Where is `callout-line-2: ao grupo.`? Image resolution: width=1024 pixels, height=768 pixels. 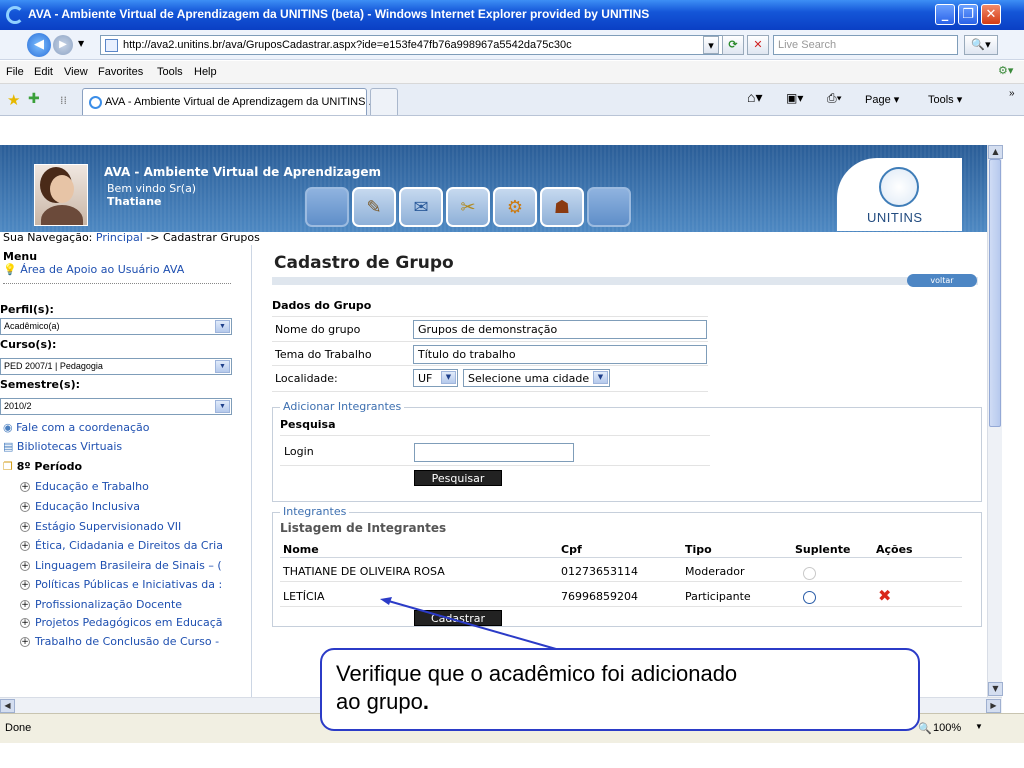
callout-line-2: ao grupo. is located at coordinates (620, 702).